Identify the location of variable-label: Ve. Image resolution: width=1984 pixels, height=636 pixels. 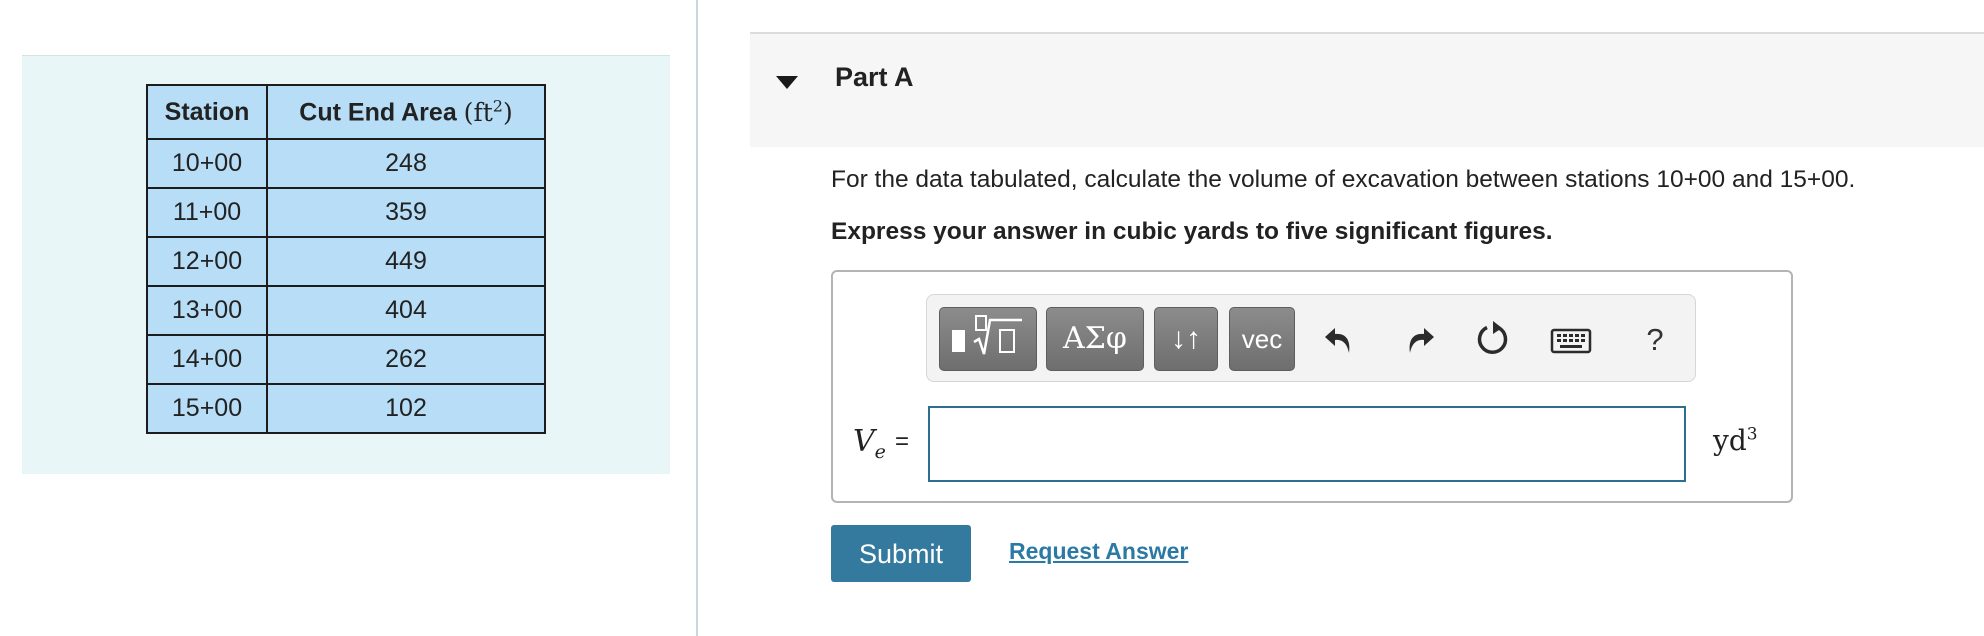
(869, 443).